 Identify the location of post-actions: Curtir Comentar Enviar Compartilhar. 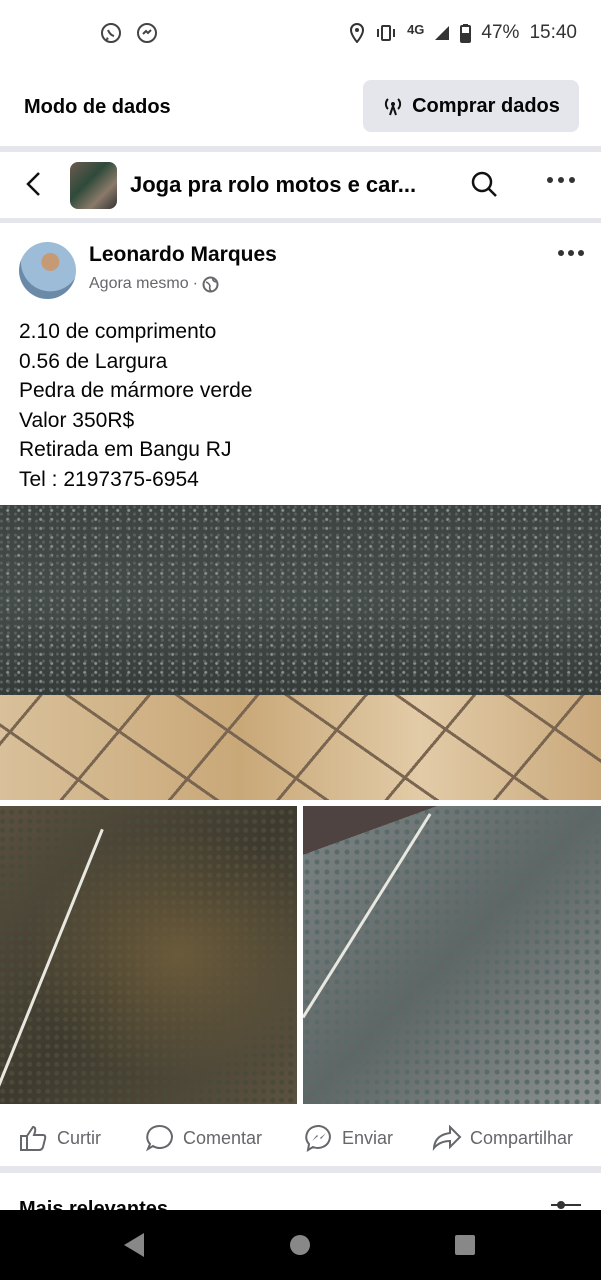
(300, 1141).